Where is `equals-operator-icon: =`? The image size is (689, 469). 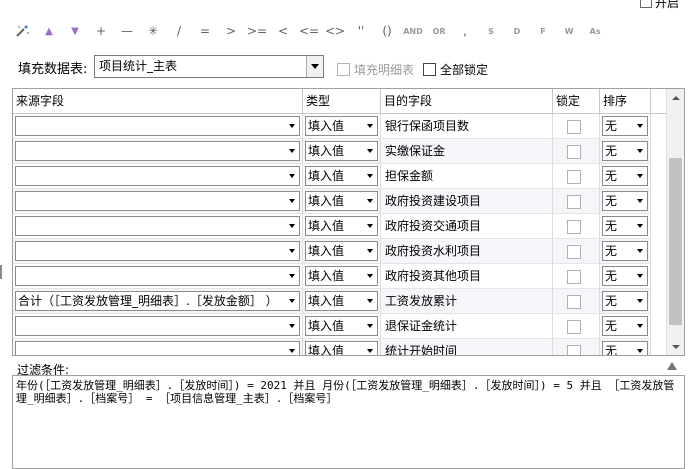
equals-operator-icon: = is located at coordinates (205, 31).